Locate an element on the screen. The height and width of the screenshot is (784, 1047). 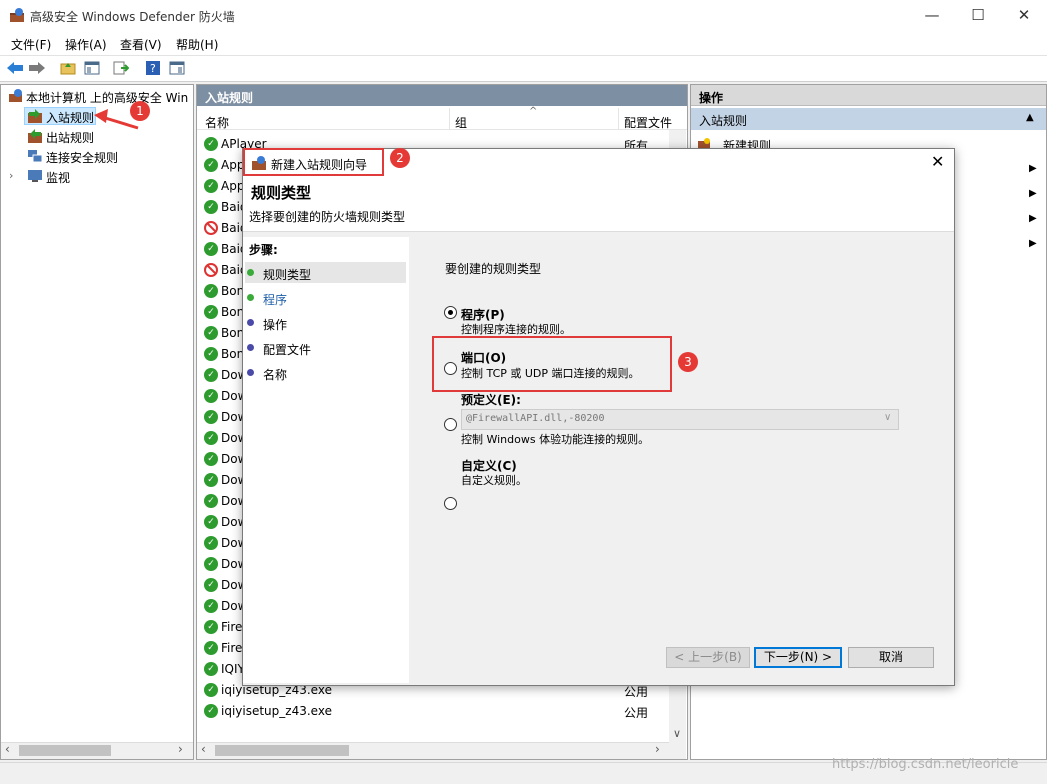
collapse-up-icon: ▲ is located at coordinates (1030, 117).